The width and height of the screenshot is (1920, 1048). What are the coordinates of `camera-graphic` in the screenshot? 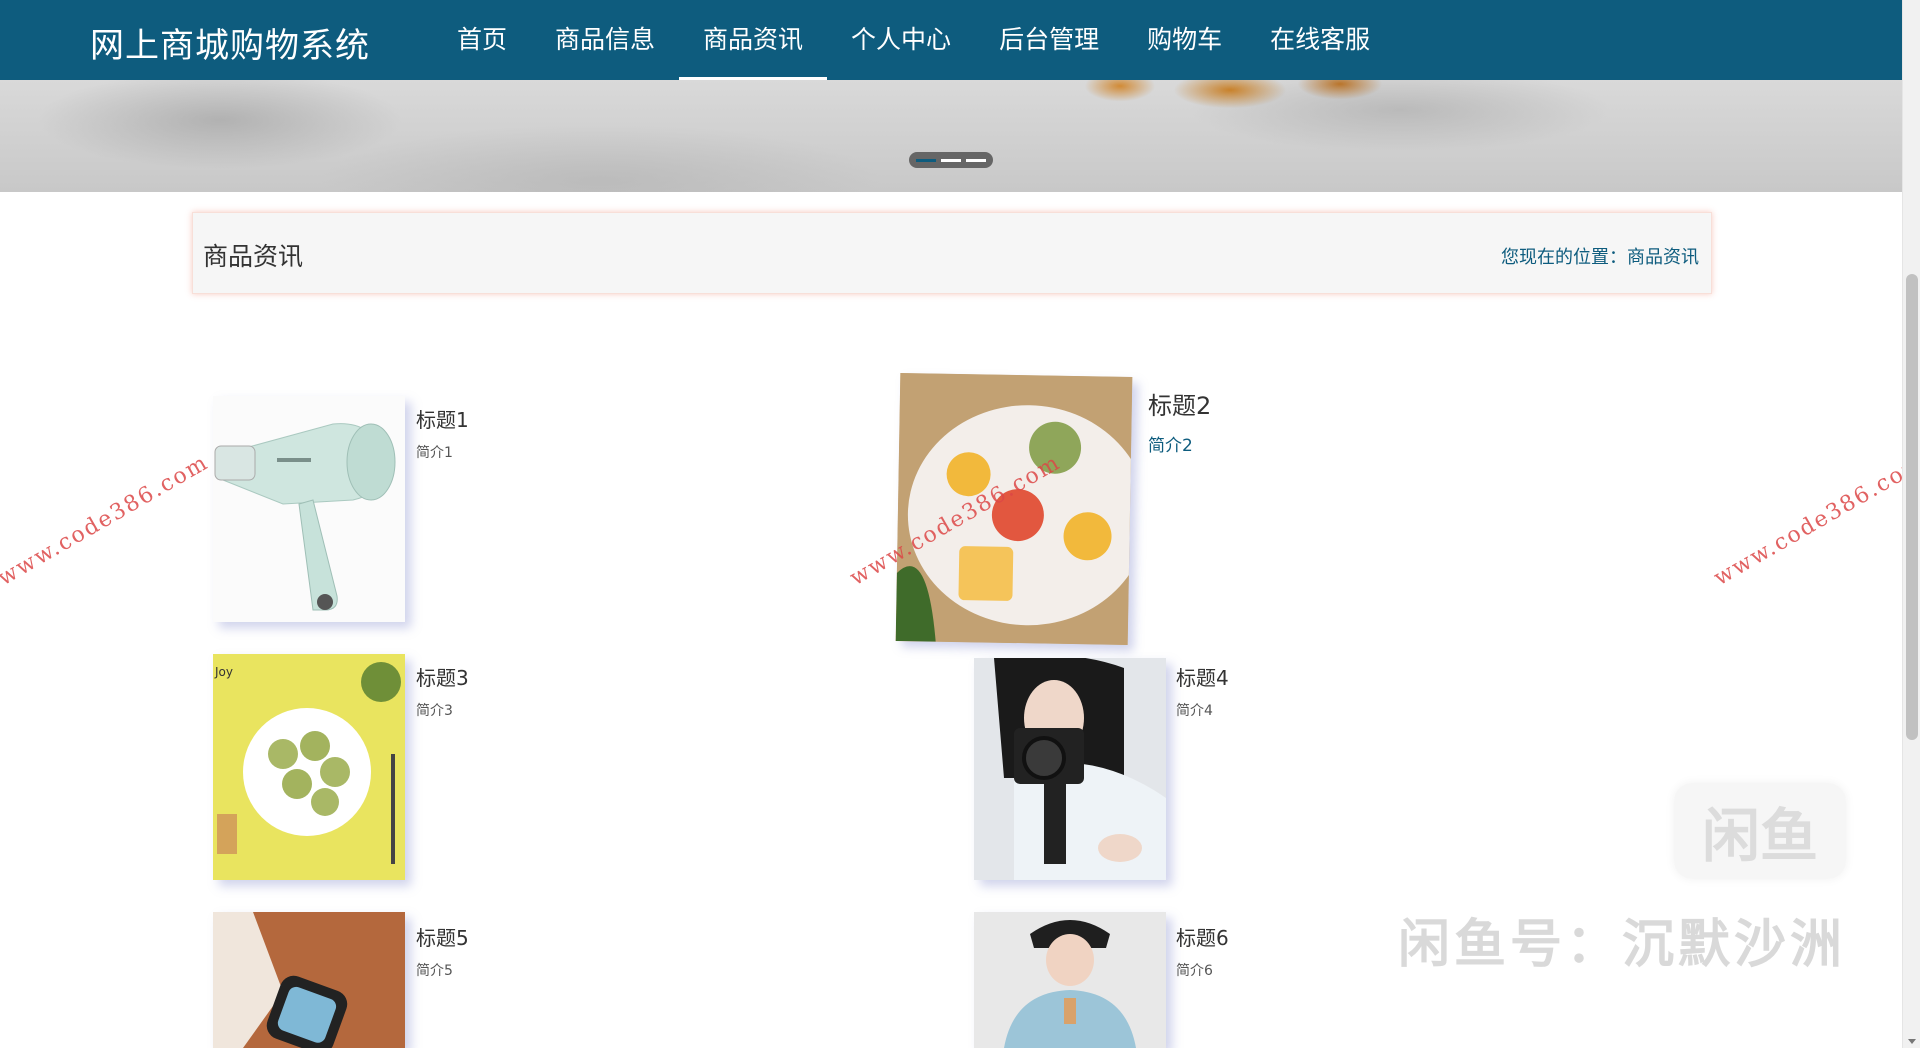 It's located at (1070, 769).